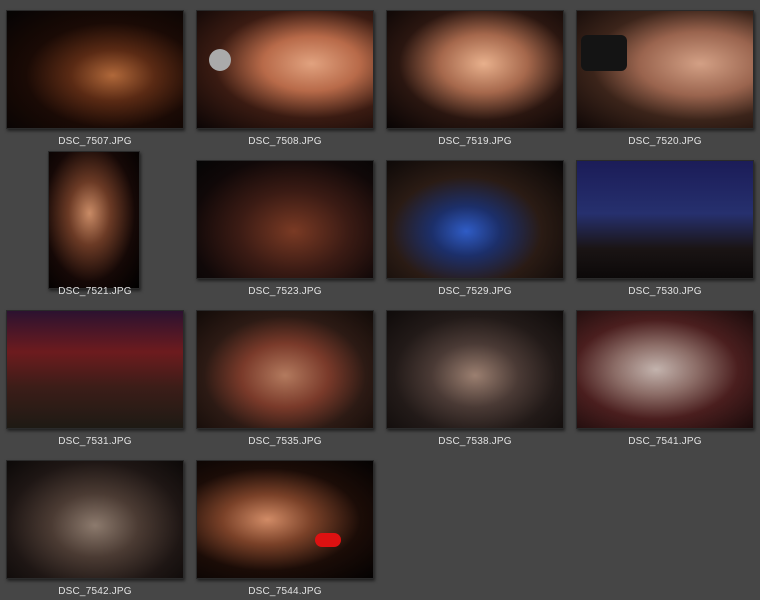  I want to click on gallery-item: DSC_7529.JPG, so click(475, 225).